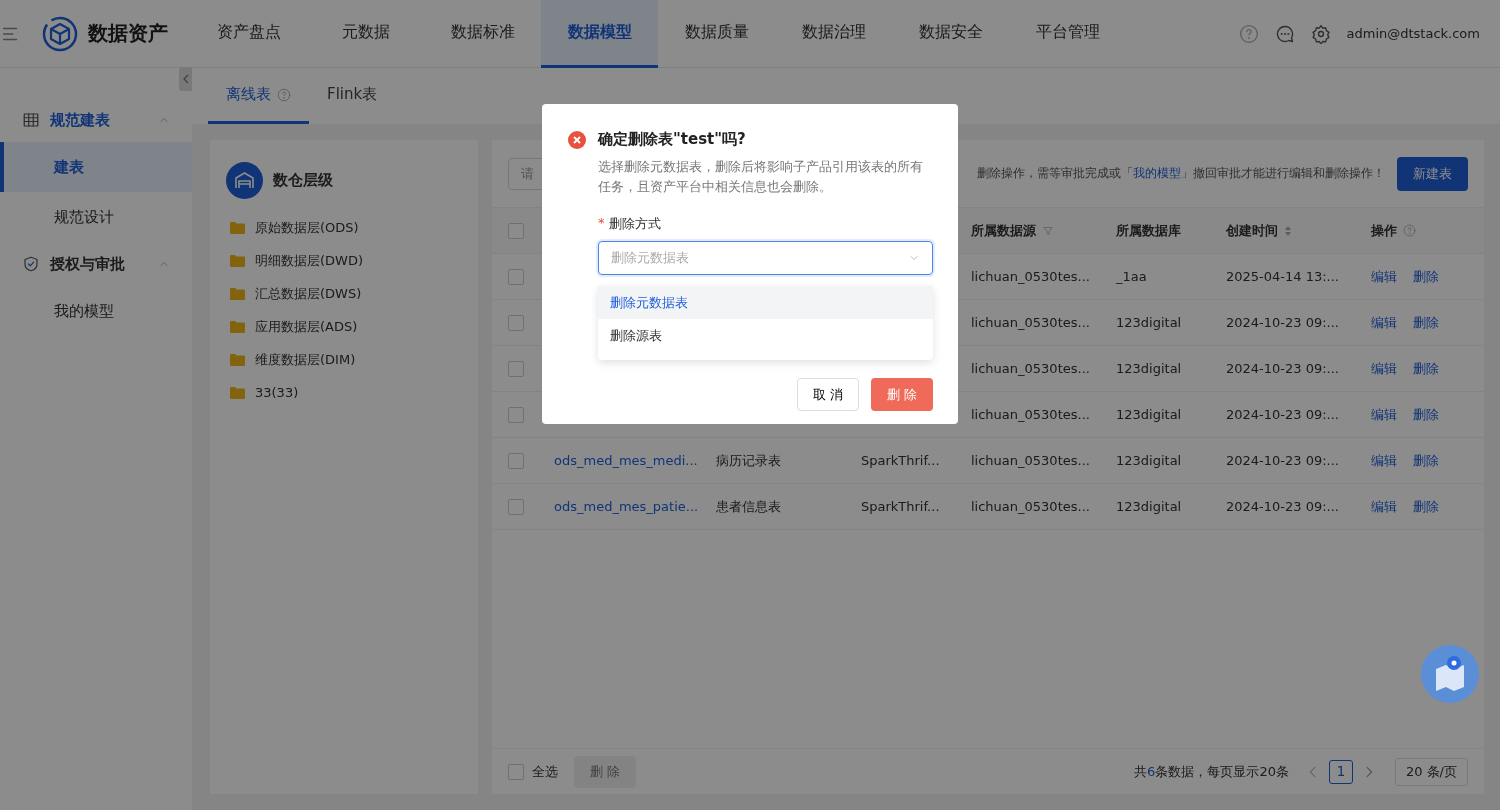 This screenshot has height=810, width=1500. Describe the element at coordinates (1413, 33) in the screenshot. I see `user-account: admin@dtstack.com` at that location.